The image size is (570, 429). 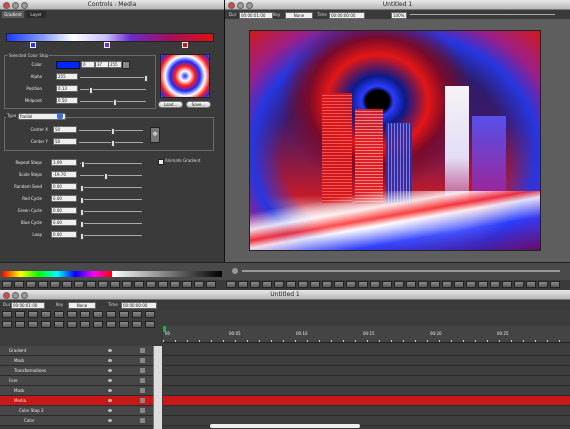 What do you see at coordinates (401, 271) in the screenshot?
I see `scrubber-track` at bounding box center [401, 271].